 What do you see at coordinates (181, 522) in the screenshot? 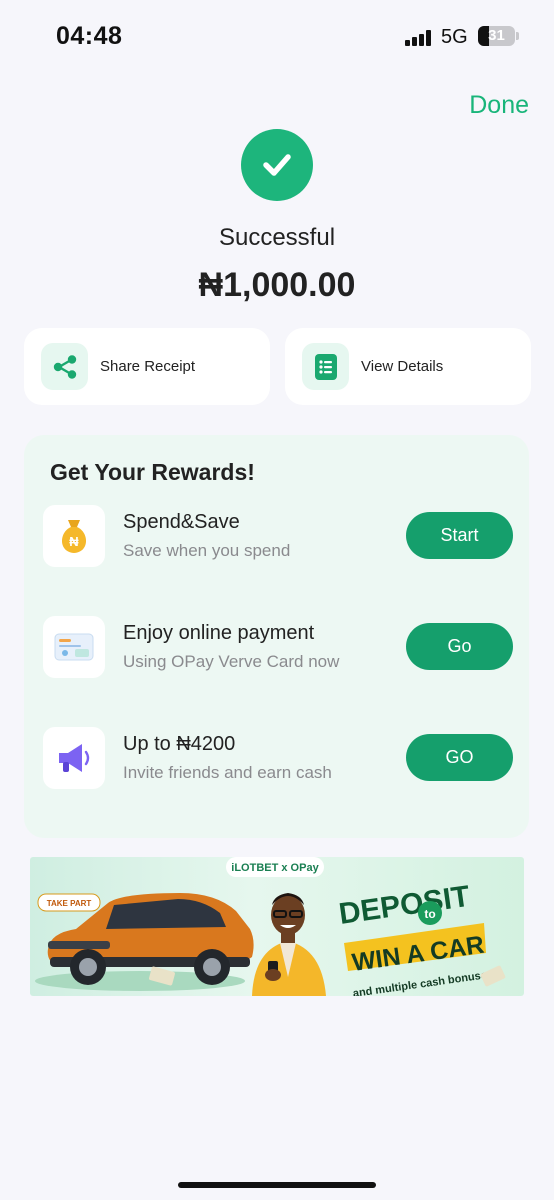
I see `reward-title: Spend&Save` at bounding box center [181, 522].